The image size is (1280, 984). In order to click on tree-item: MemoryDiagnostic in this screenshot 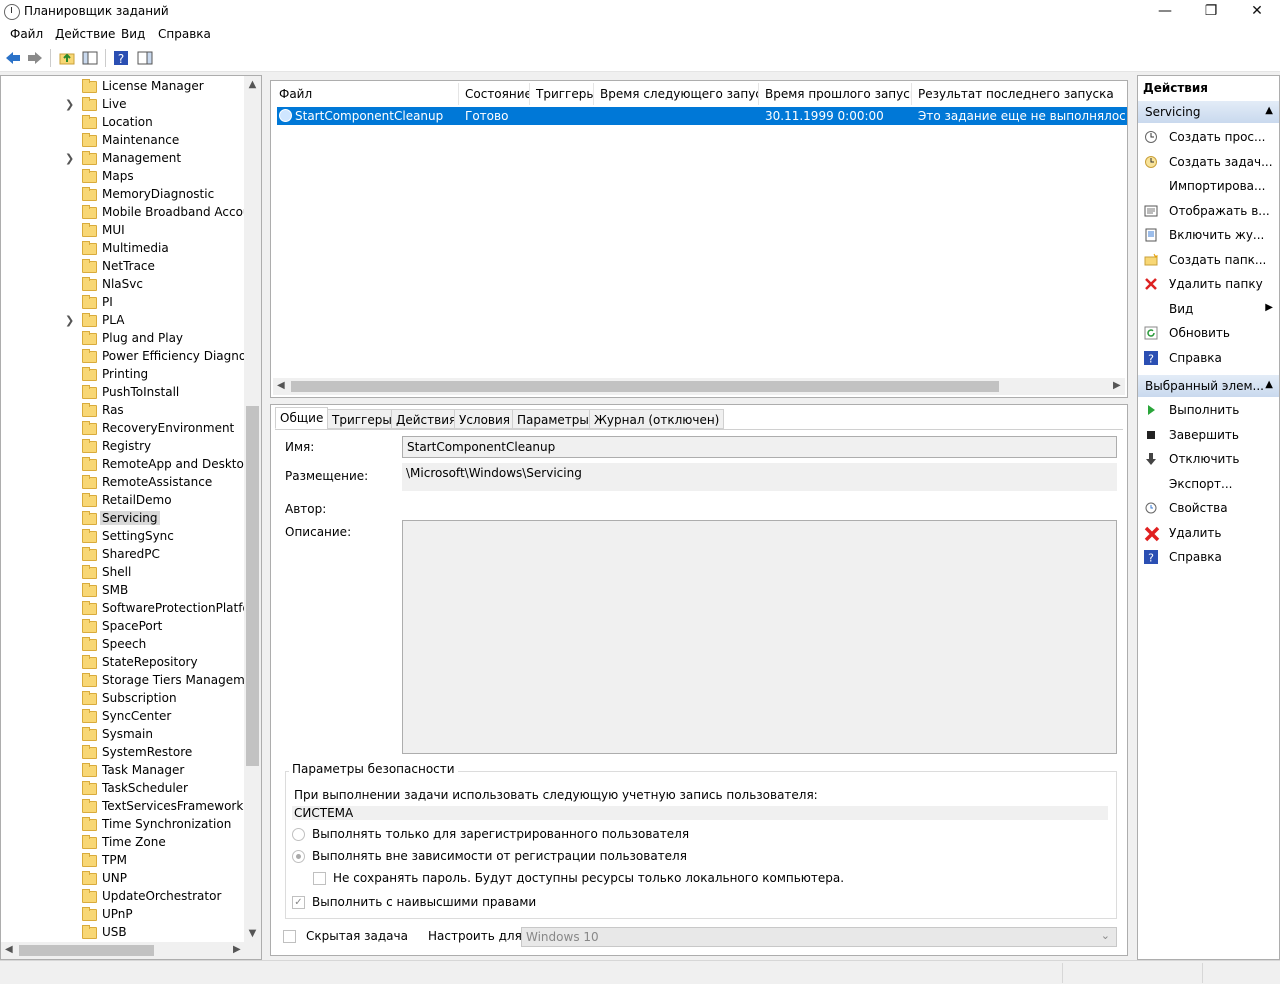, I will do `click(123, 195)`.